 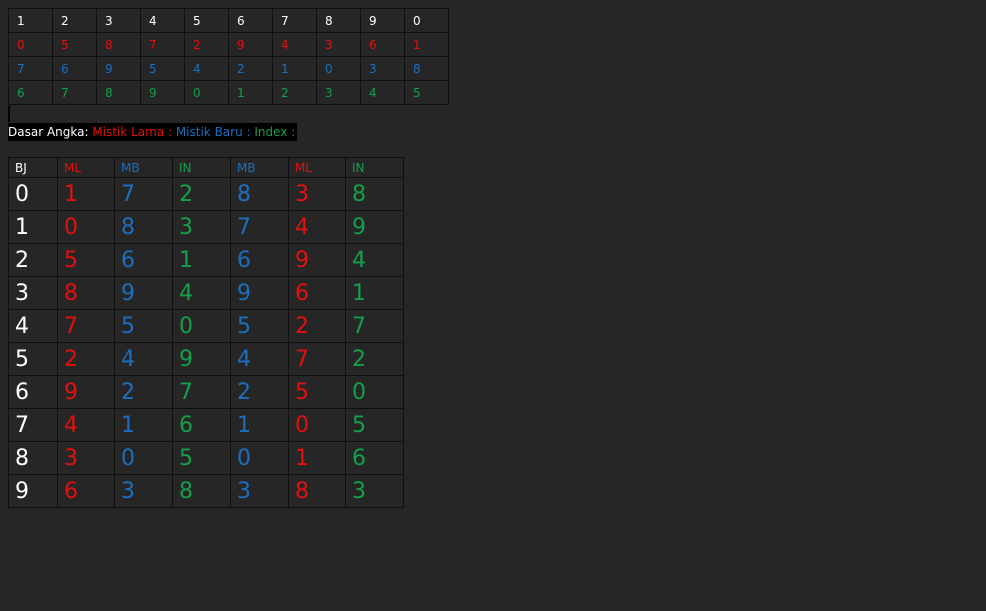 I want to click on table-row: 1083749, so click(x=206, y=227).